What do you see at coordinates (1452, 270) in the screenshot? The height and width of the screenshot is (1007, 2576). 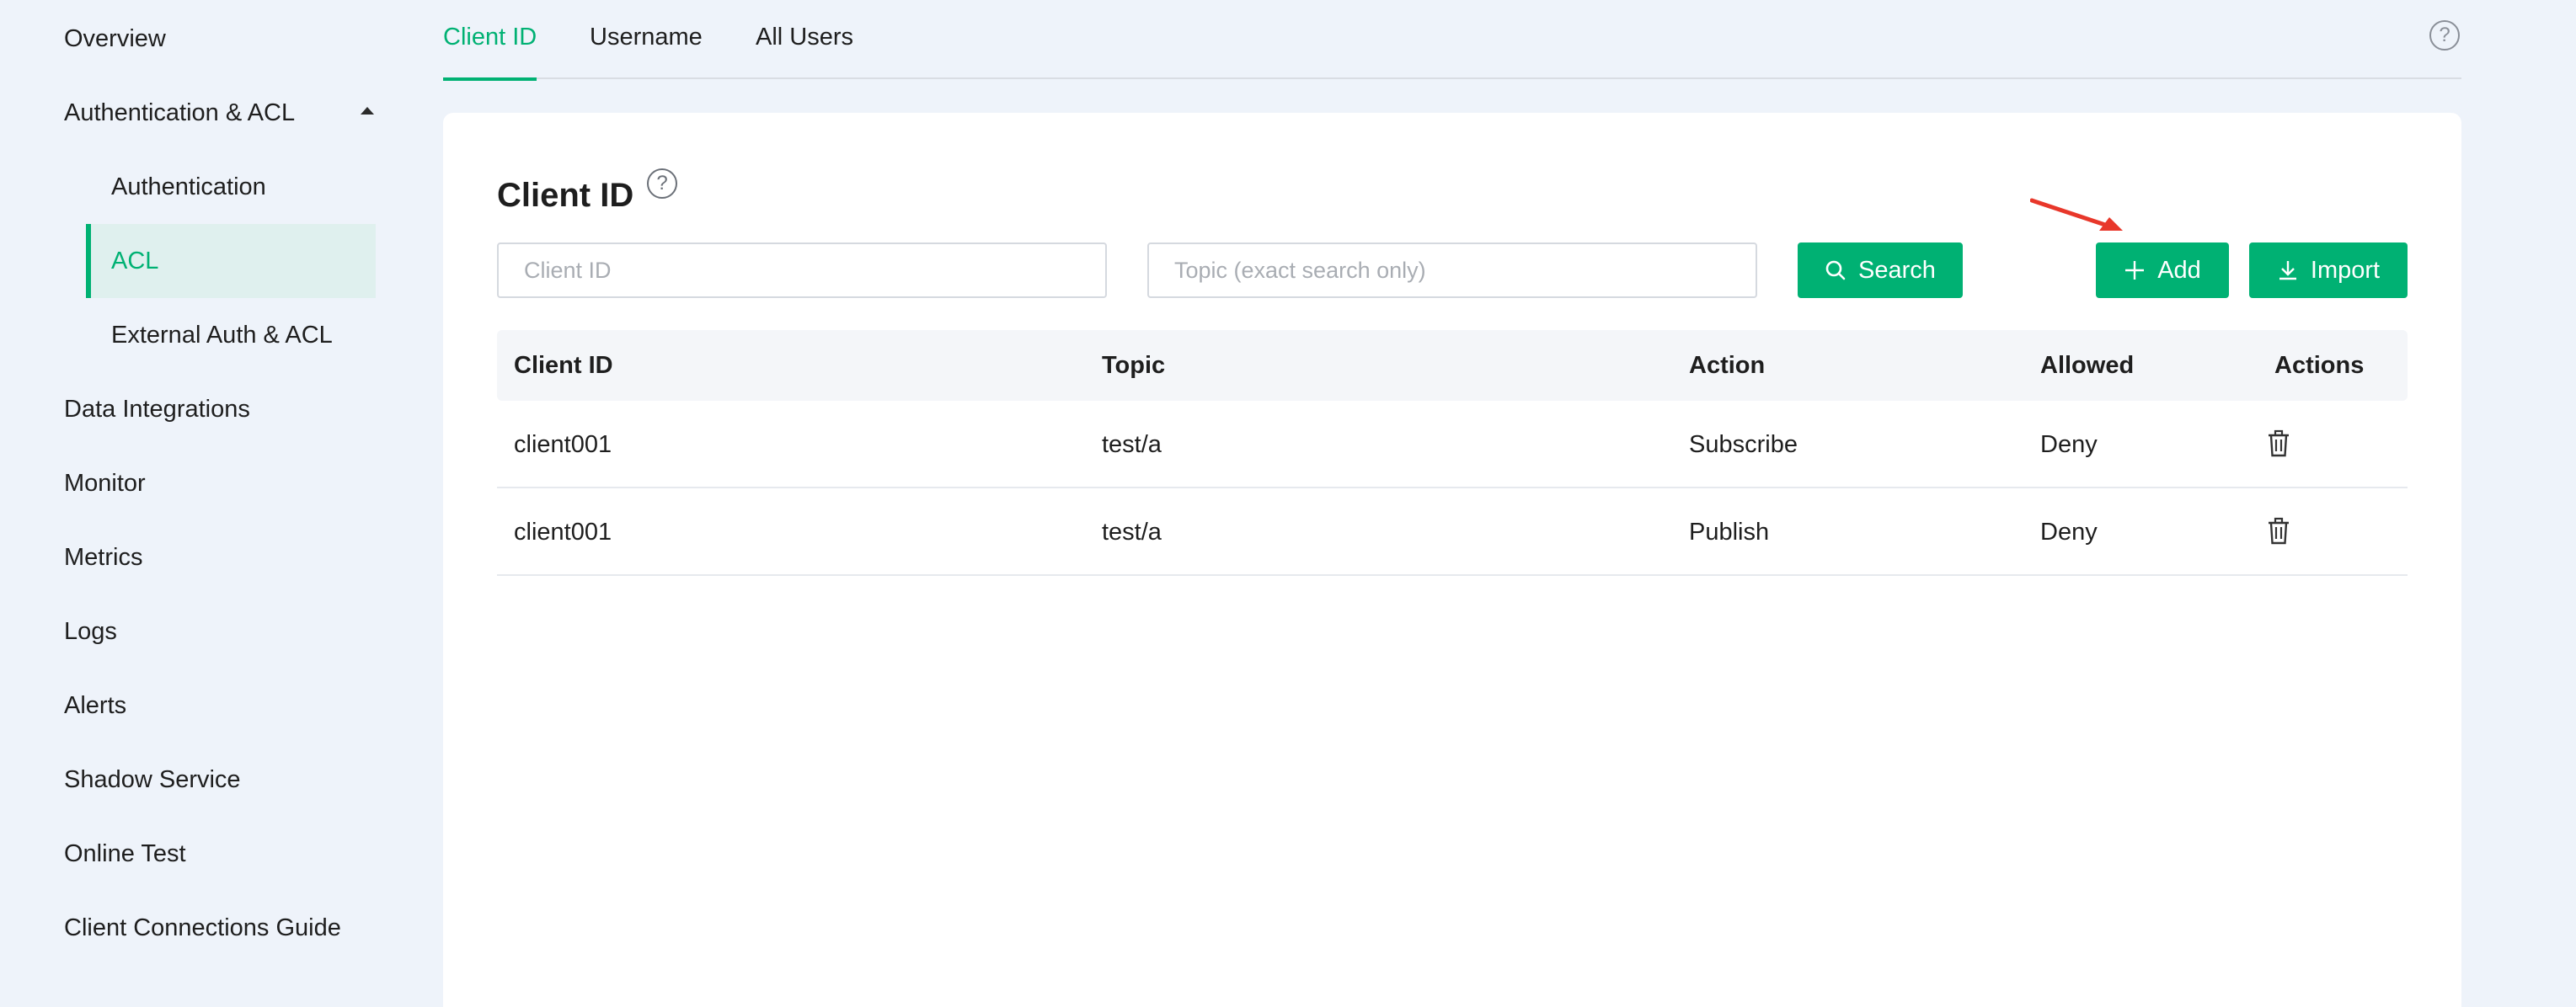 I see `topic-search-input` at bounding box center [1452, 270].